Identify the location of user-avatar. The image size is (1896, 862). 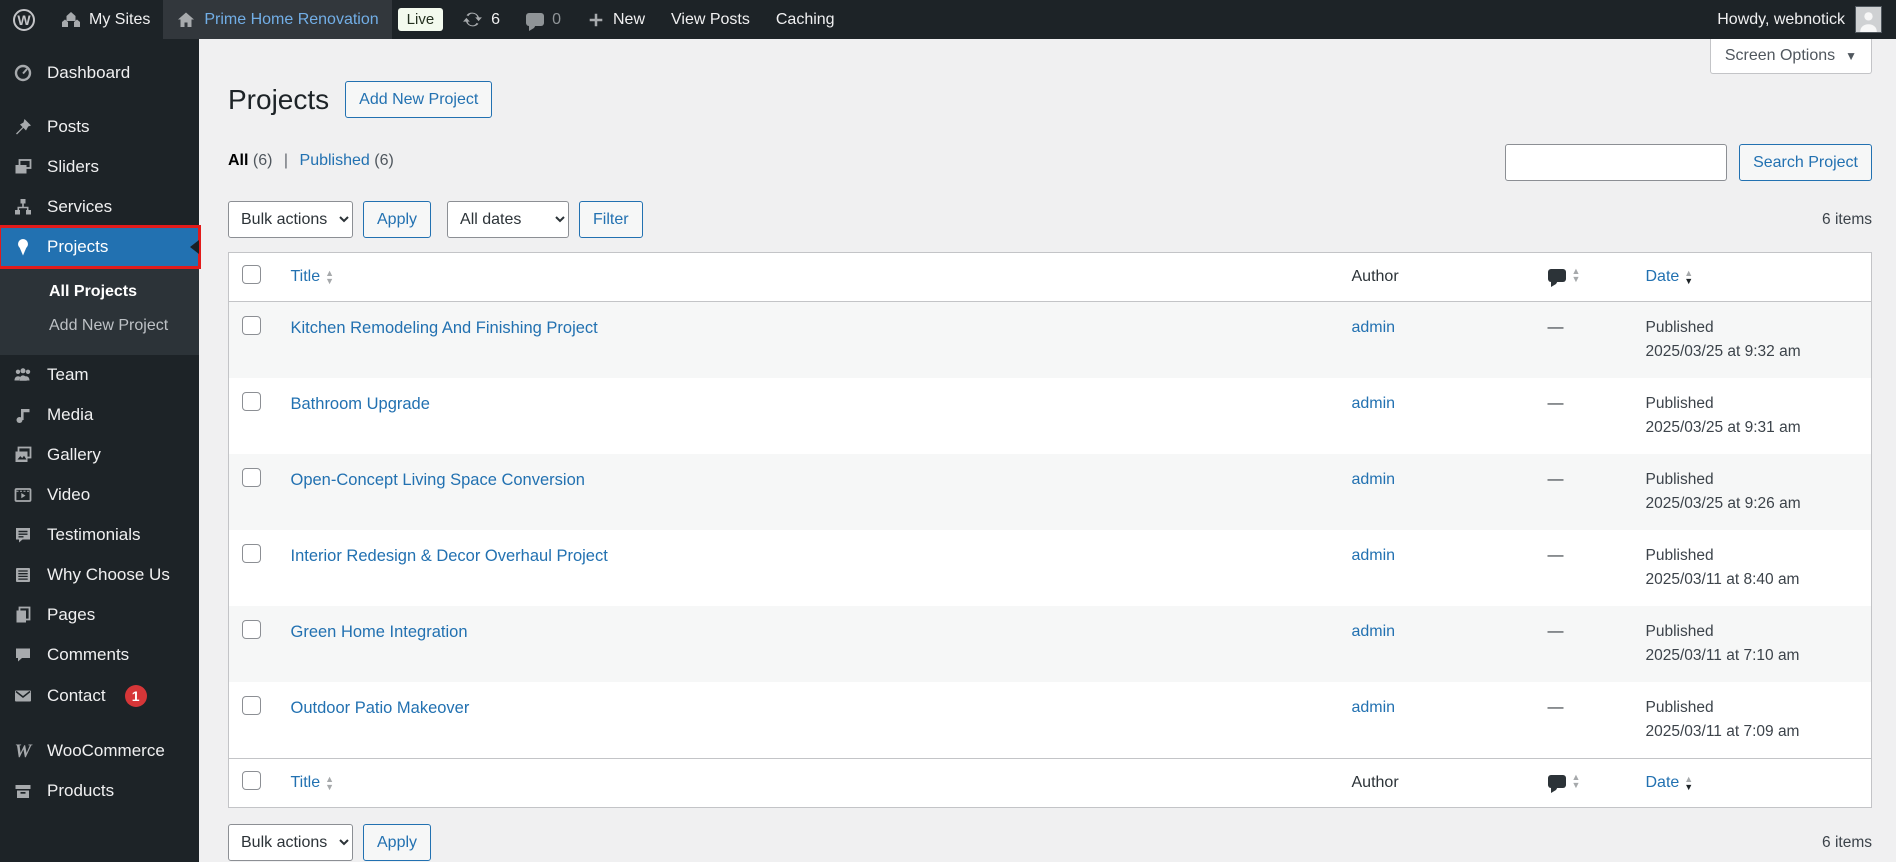
(1868, 19).